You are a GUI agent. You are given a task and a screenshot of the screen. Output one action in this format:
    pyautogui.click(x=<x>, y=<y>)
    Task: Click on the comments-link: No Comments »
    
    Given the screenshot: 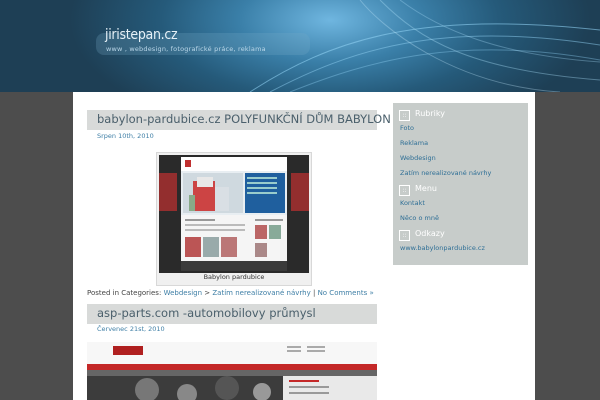 What is the action you would take?
    pyautogui.click(x=346, y=293)
    